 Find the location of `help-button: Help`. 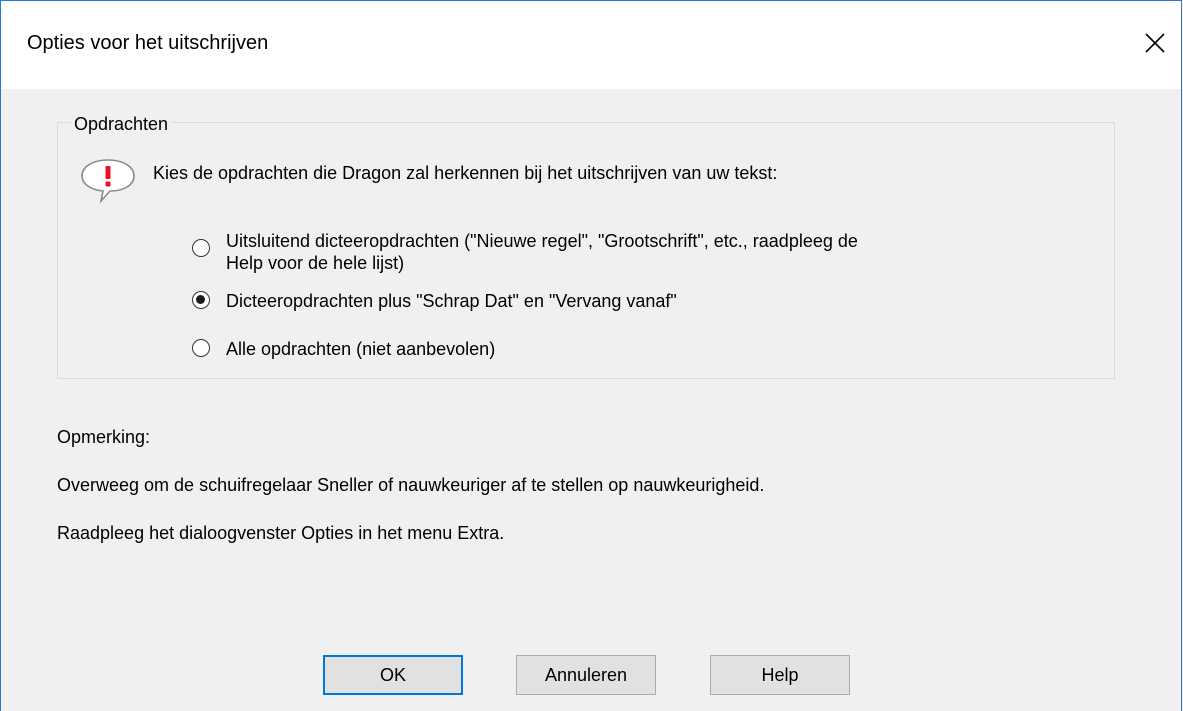

help-button: Help is located at coordinates (780, 675).